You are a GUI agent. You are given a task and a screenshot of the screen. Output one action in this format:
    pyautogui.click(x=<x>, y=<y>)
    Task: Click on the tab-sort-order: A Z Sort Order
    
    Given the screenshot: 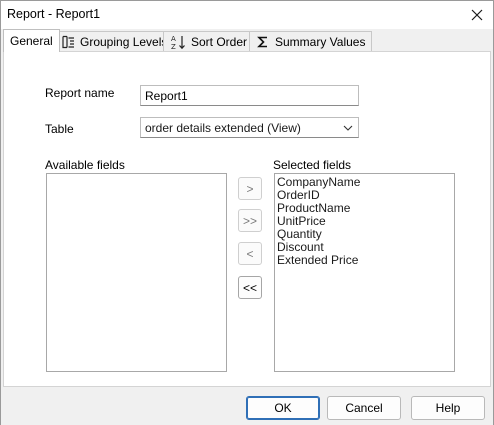 What is the action you would take?
    pyautogui.click(x=209, y=41)
    